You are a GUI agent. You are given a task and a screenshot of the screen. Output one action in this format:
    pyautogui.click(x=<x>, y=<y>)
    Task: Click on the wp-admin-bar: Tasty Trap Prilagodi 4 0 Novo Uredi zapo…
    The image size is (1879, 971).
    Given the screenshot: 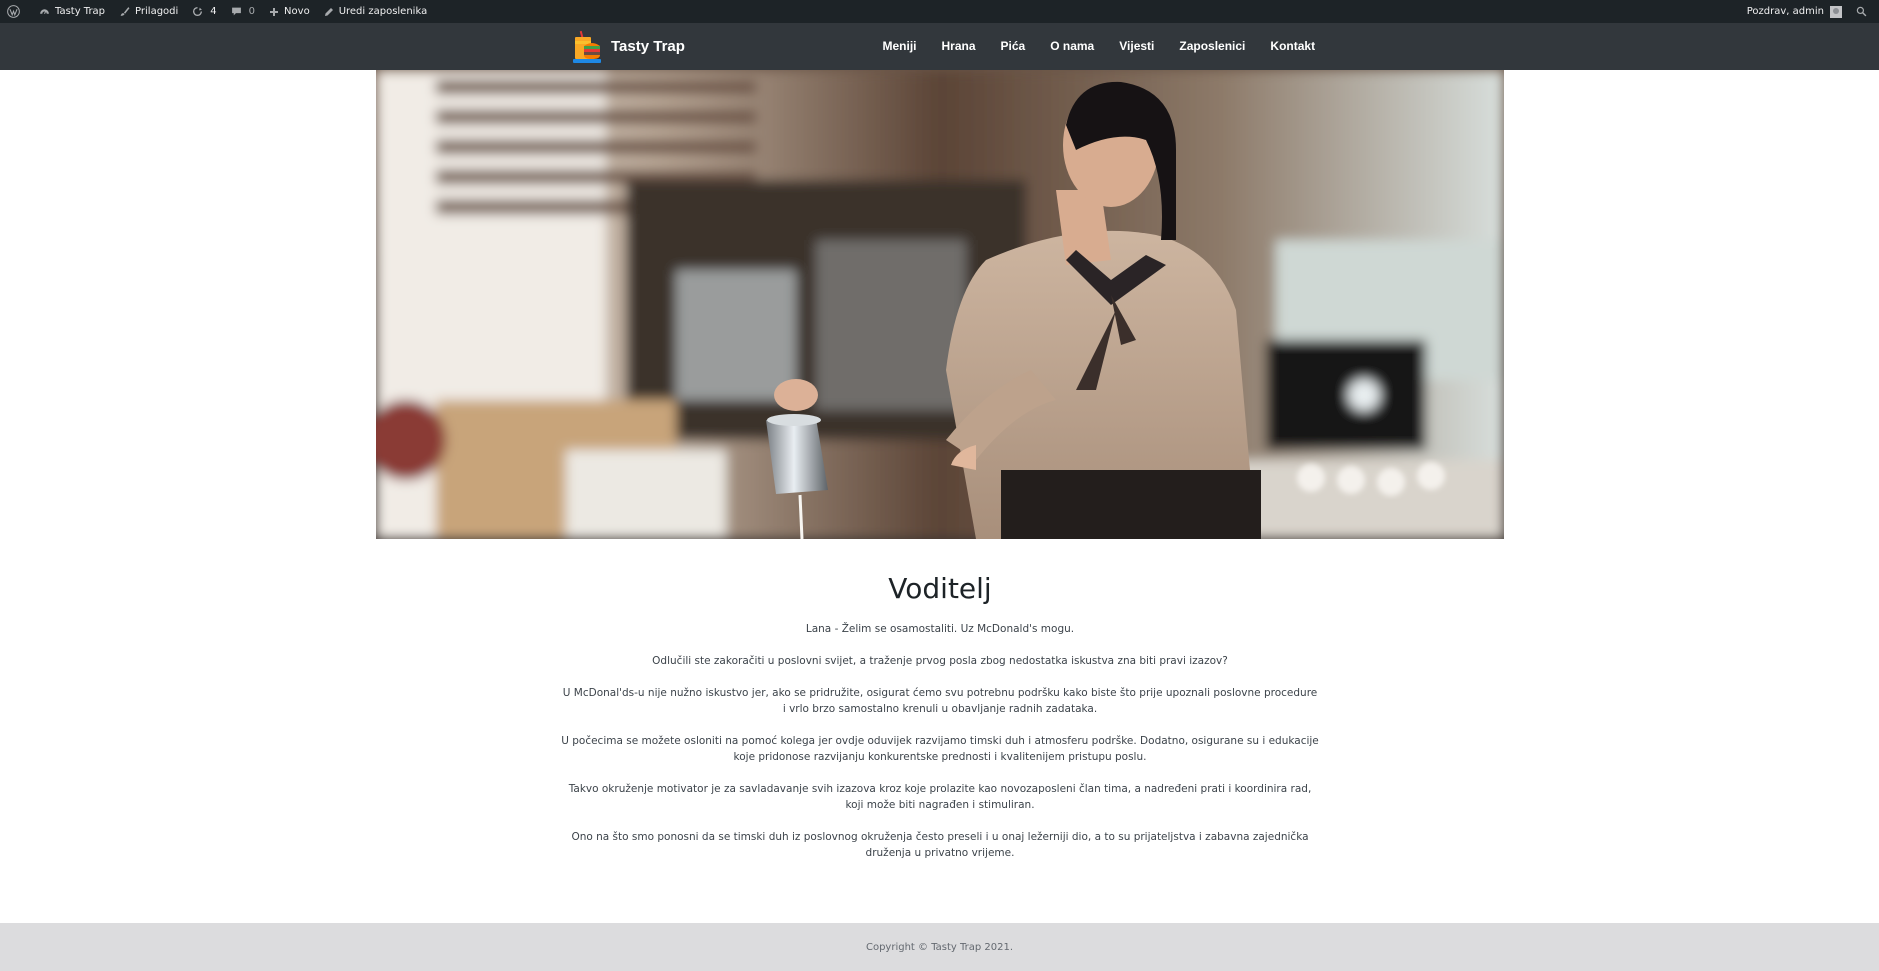 What is the action you would take?
    pyautogui.click(x=939, y=11)
    